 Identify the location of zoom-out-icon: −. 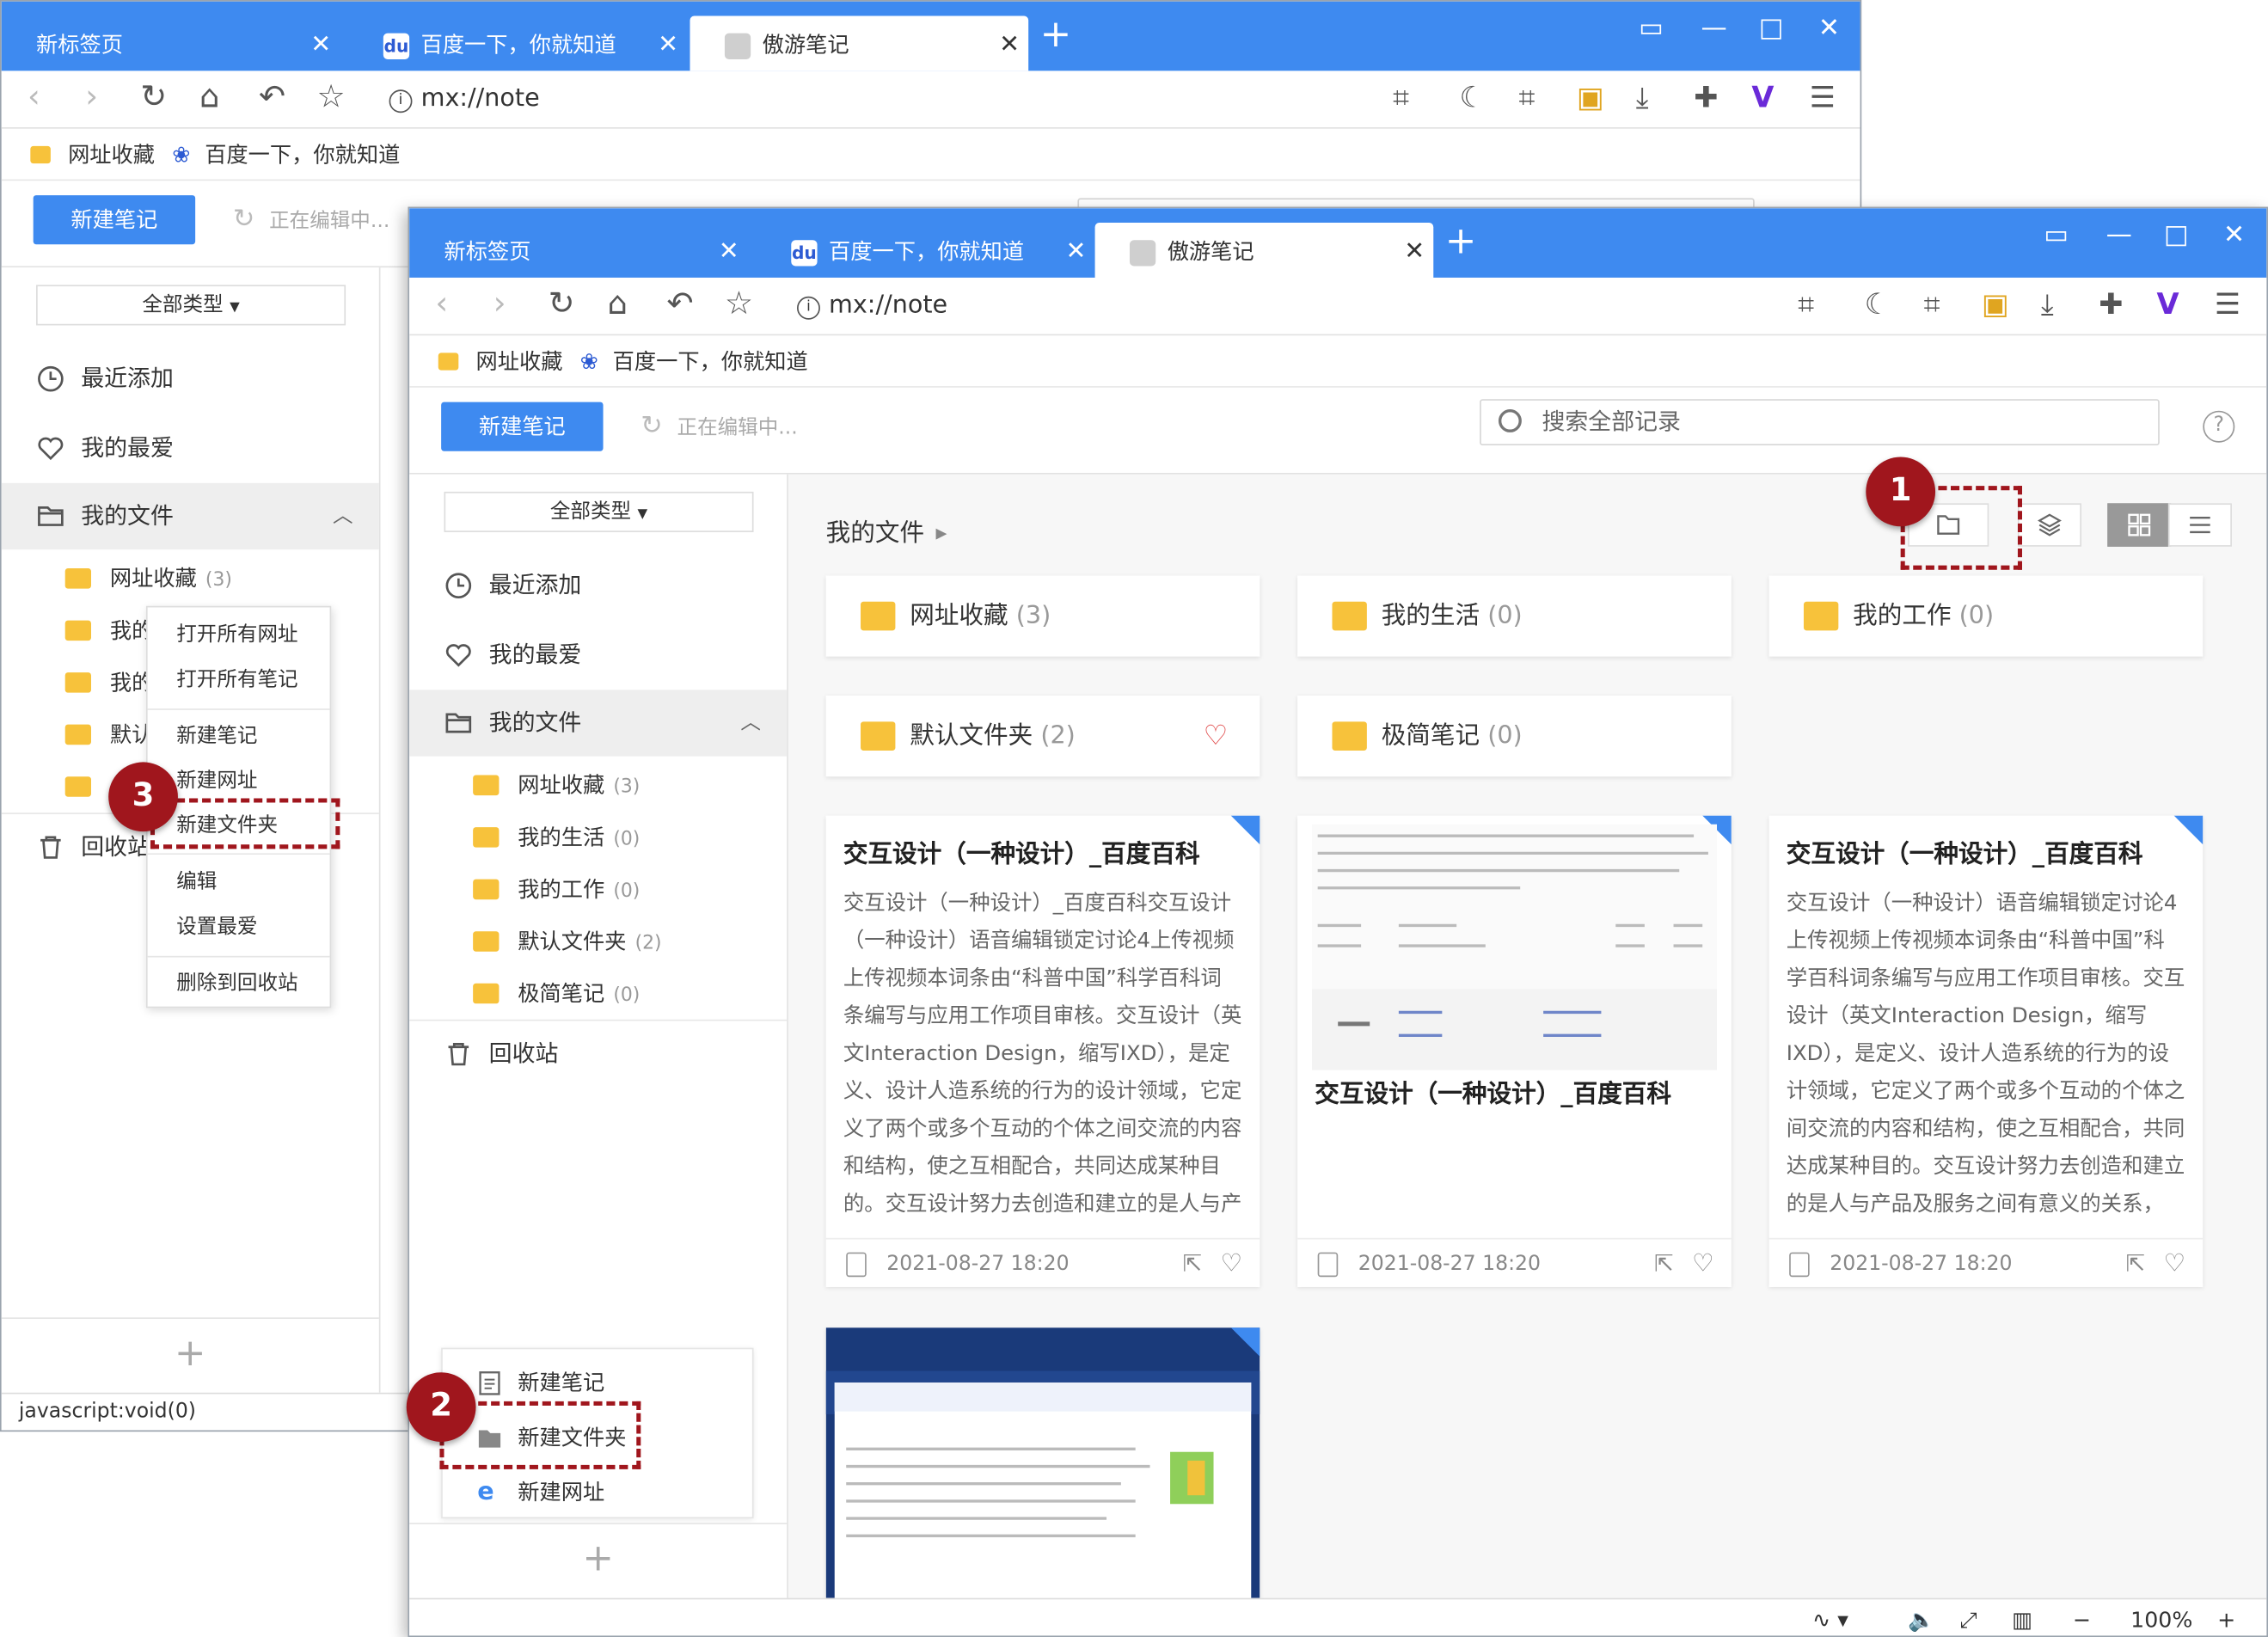
(2082, 1620).